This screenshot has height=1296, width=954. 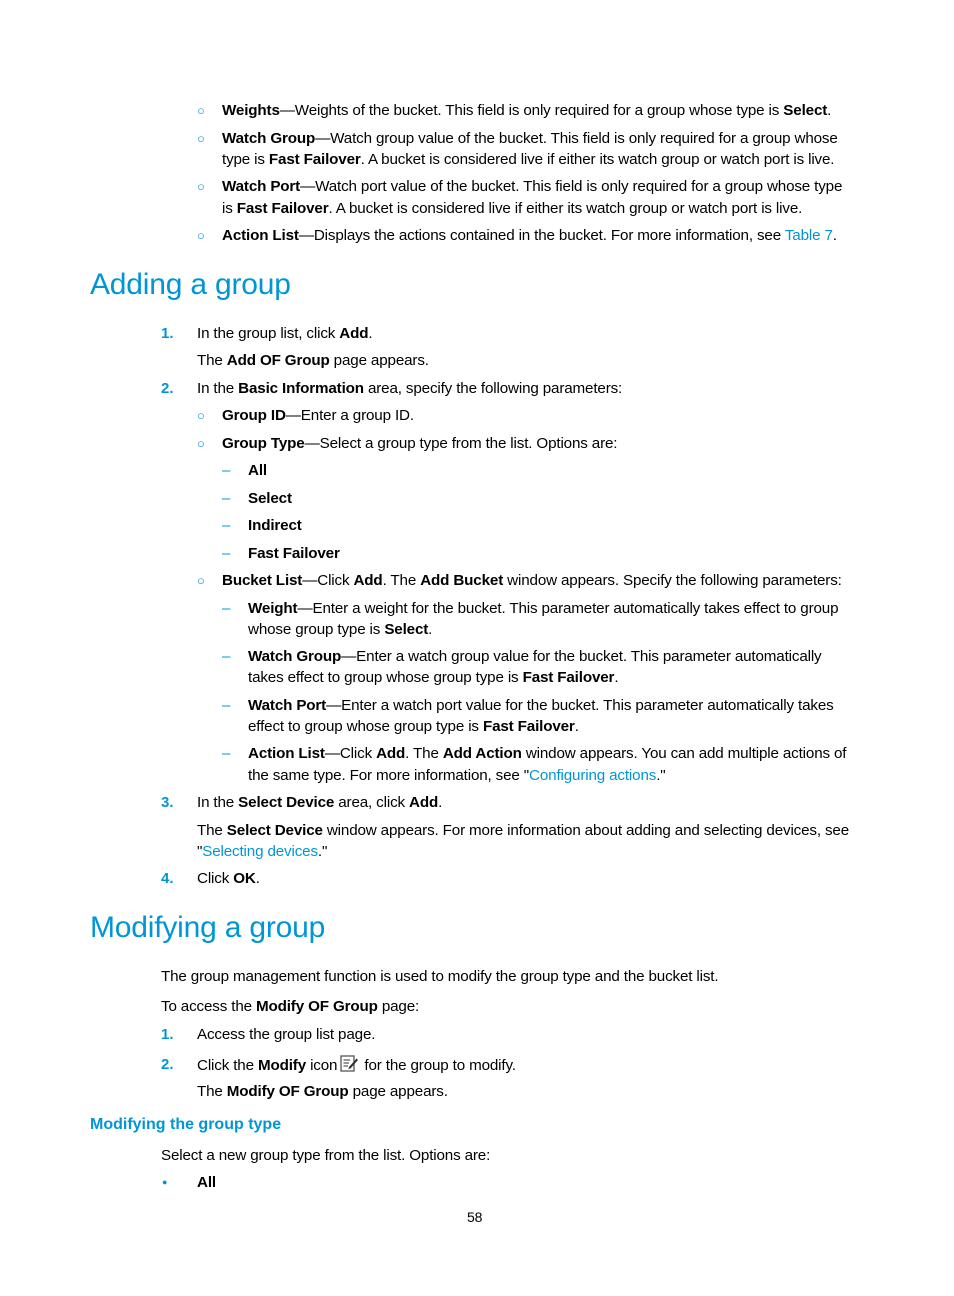 What do you see at coordinates (190, 284) in the screenshot?
I see `heading-adding-a-group: Adding a group` at bounding box center [190, 284].